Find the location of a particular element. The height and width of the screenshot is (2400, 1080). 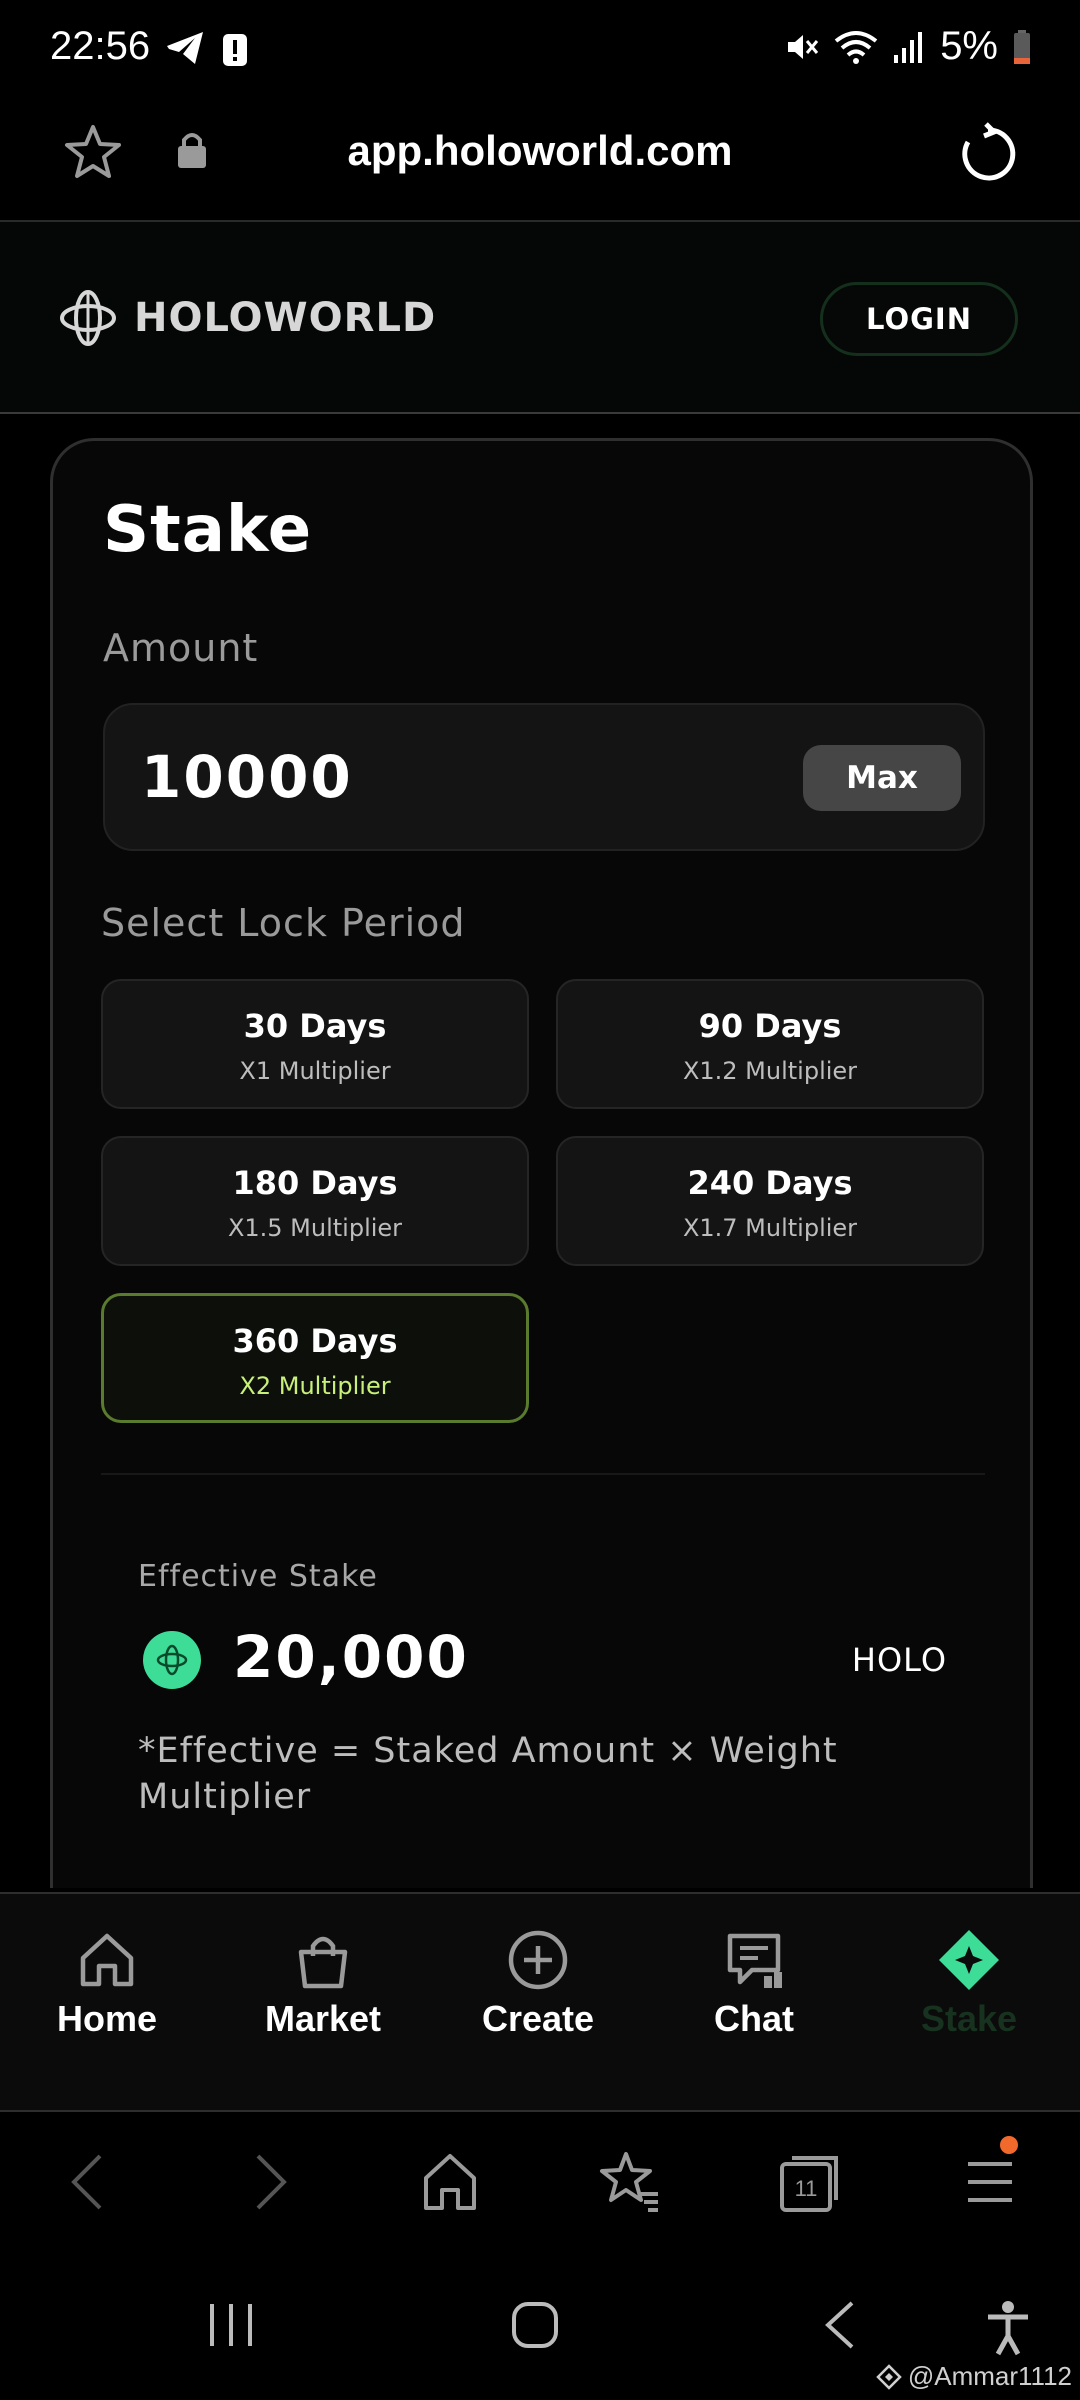

amount-field: Max is located at coordinates (544, 777).